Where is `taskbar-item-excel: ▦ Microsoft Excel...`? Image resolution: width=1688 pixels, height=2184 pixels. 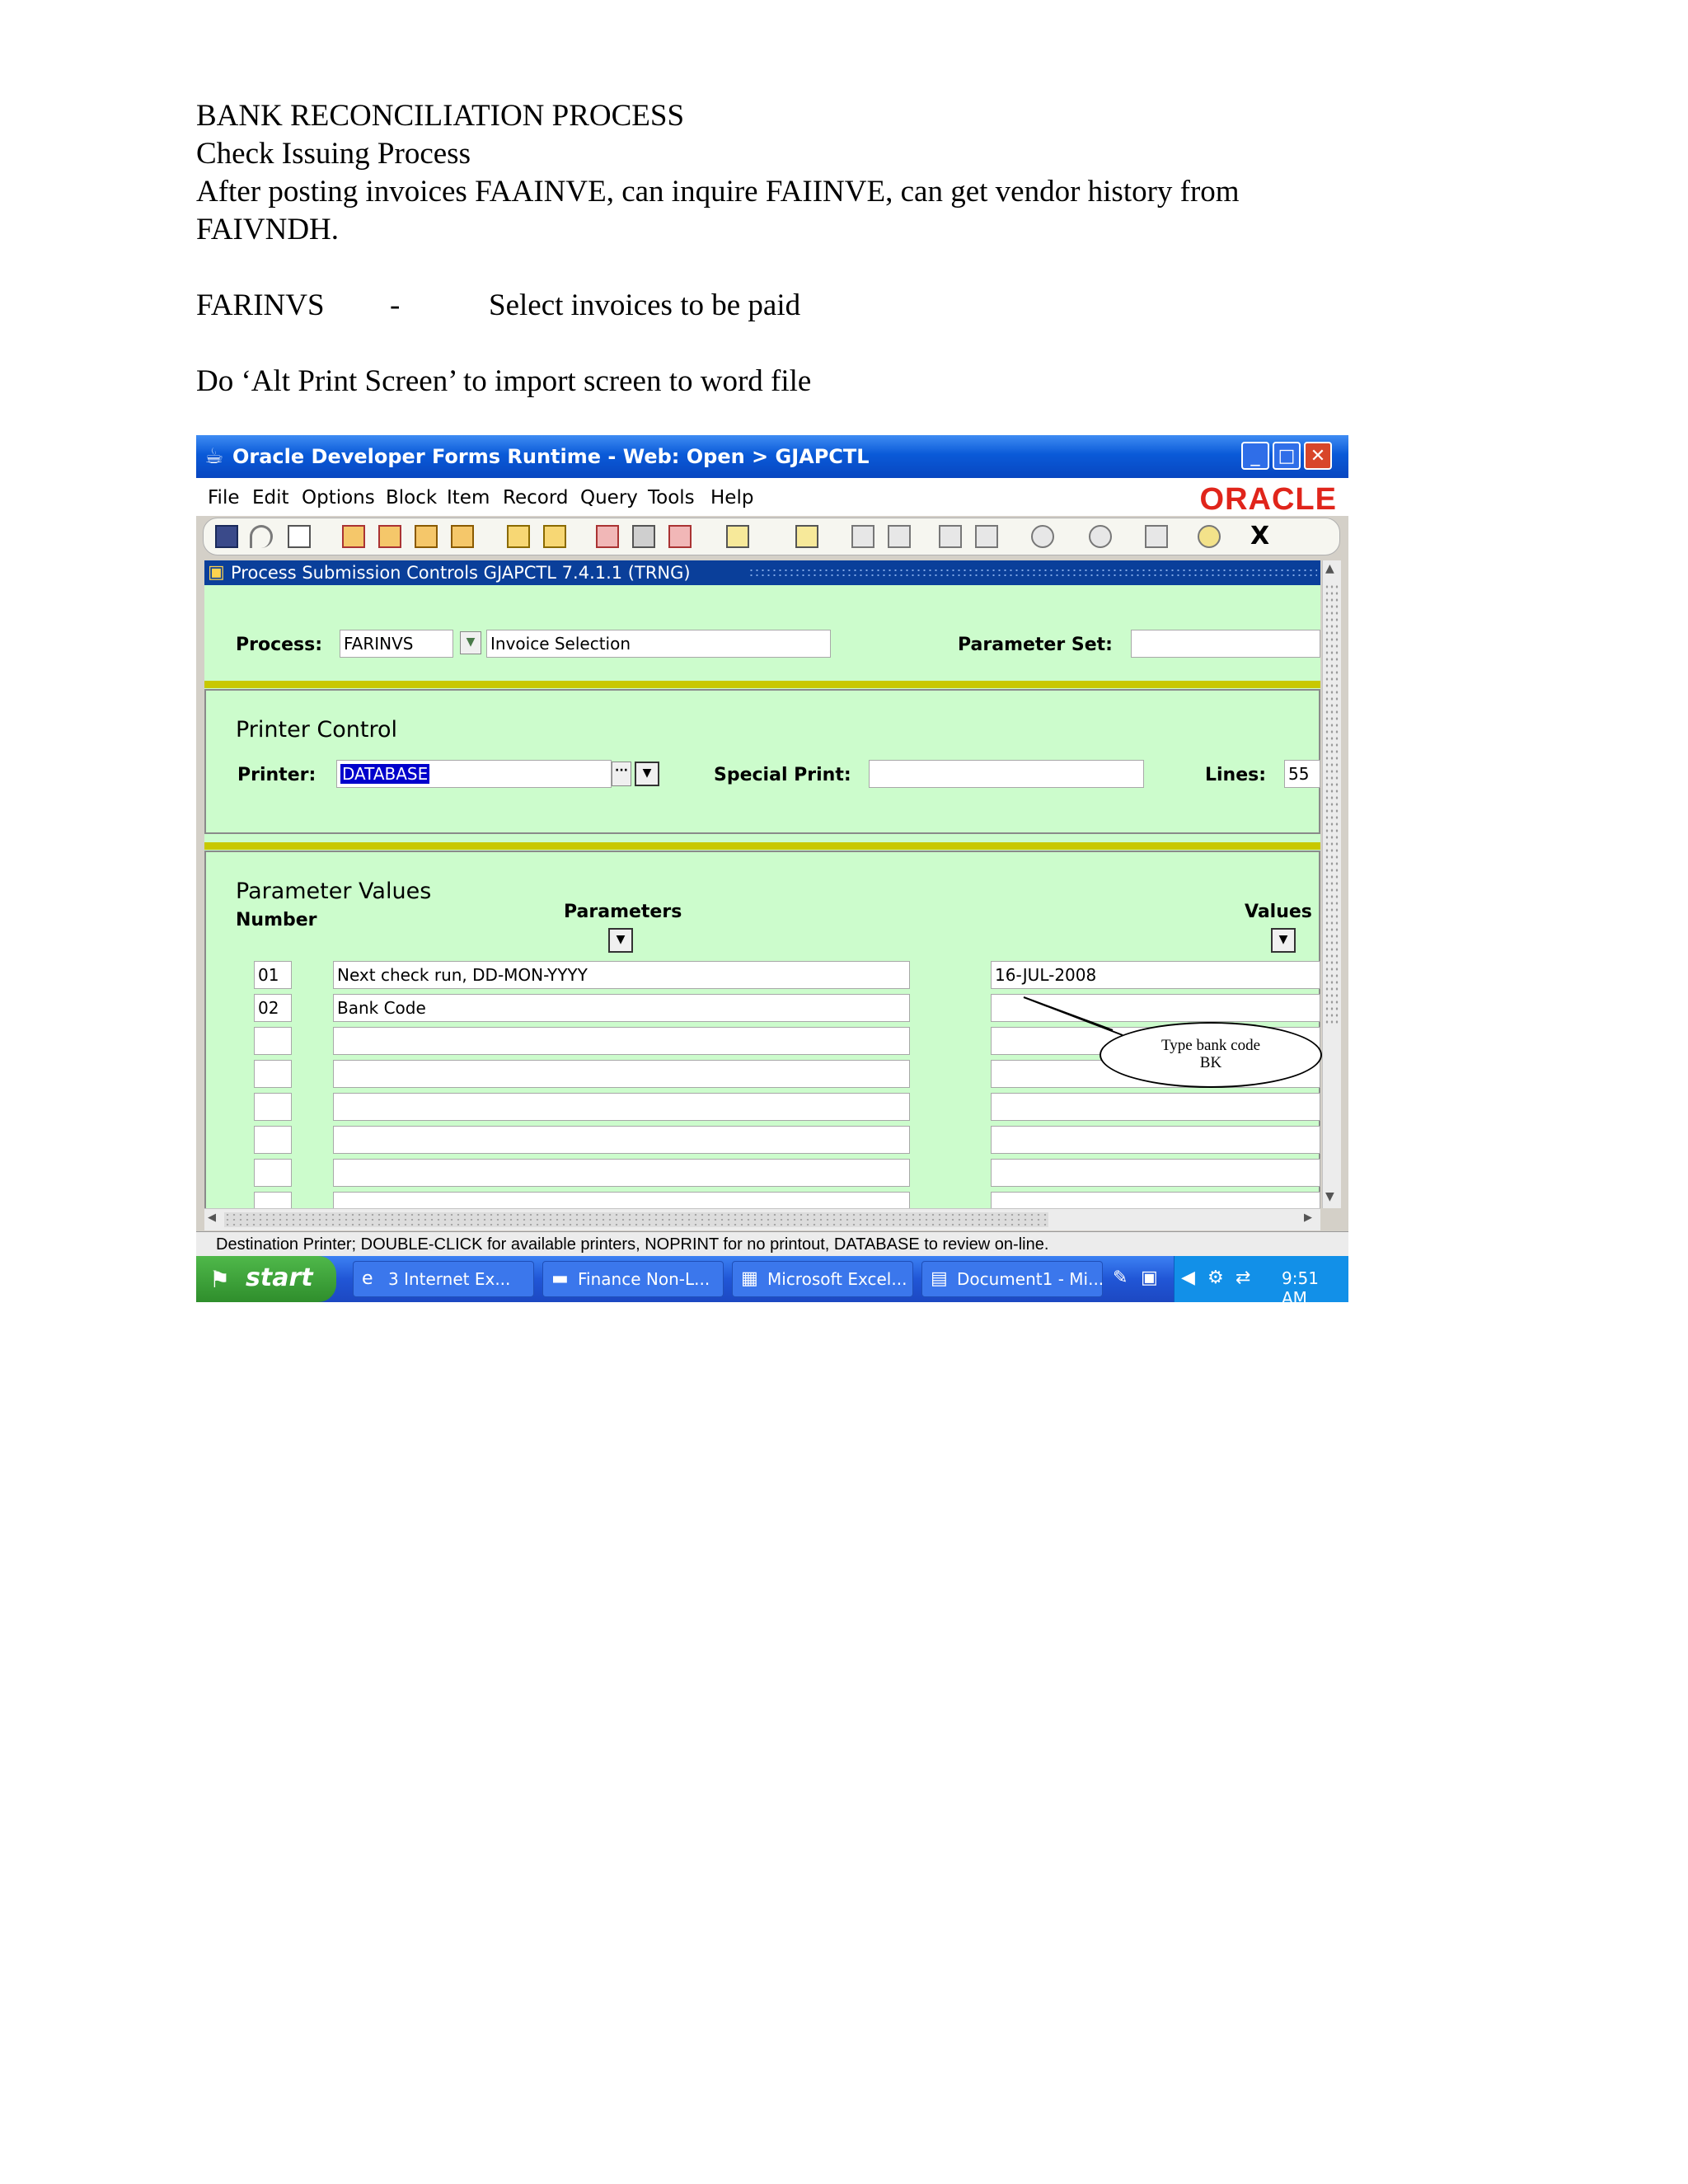
taskbar-item-excel: ▦ Microsoft Excel... is located at coordinates (822, 1279).